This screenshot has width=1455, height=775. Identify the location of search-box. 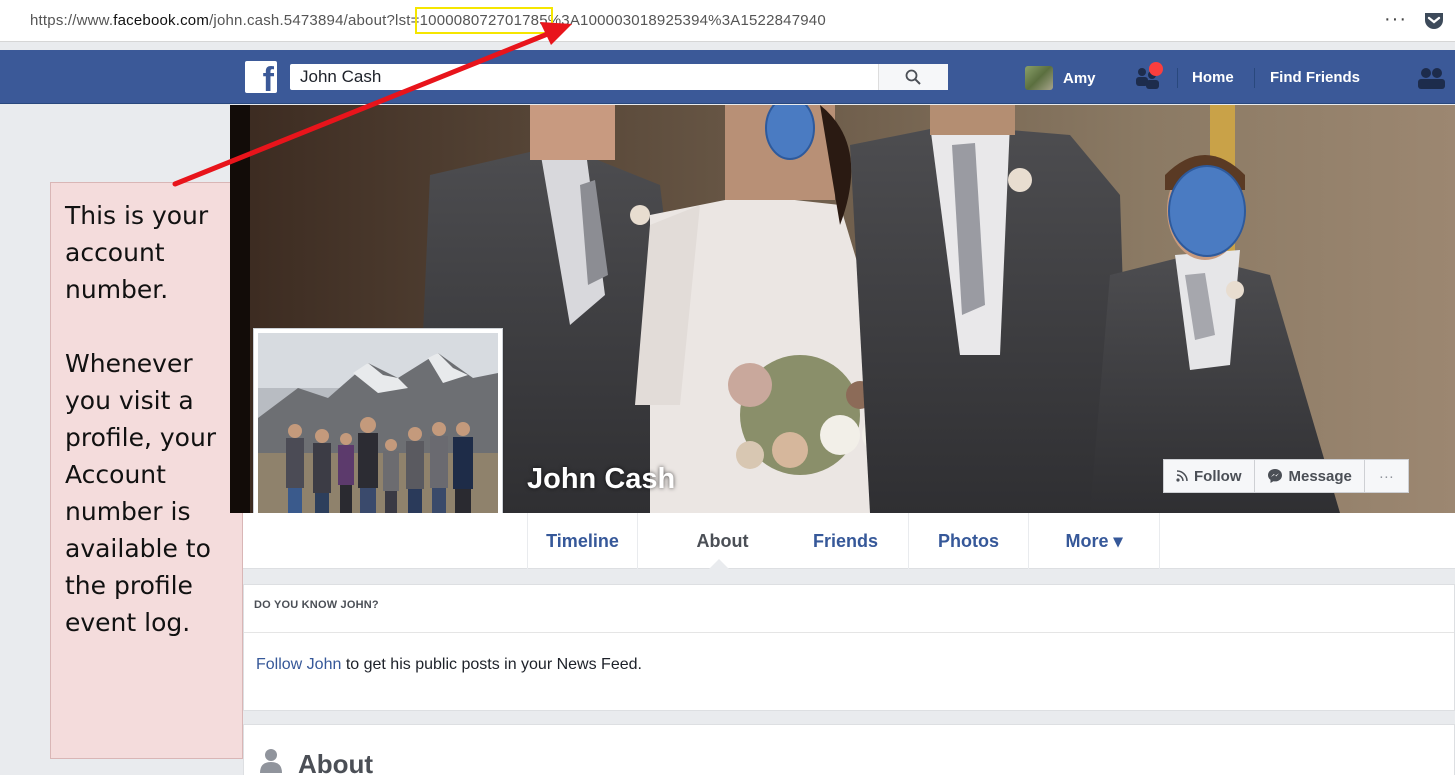
(619, 77).